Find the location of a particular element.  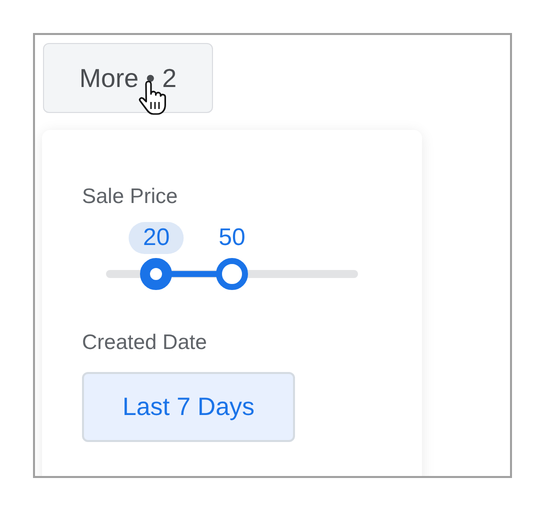

slider-value-label: 50 is located at coordinates (232, 238).